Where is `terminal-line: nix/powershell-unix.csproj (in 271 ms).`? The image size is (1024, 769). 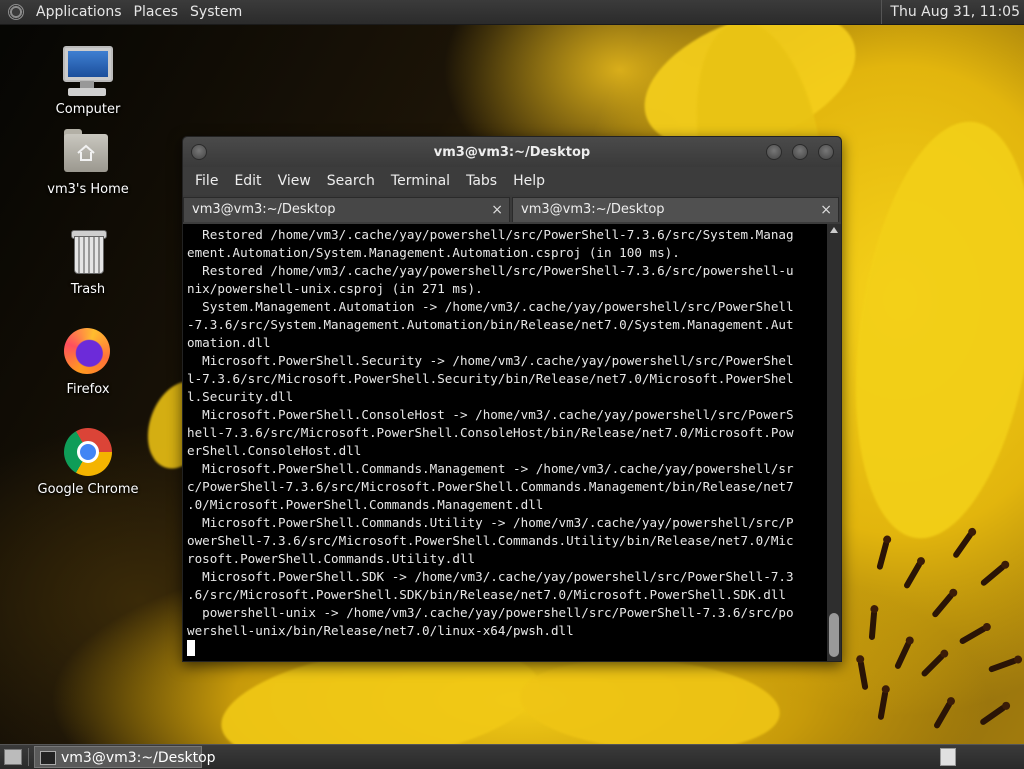
terminal-line: nix/powershell-unix.csproj (in 271 ms). is located at coordinates (335, 288).